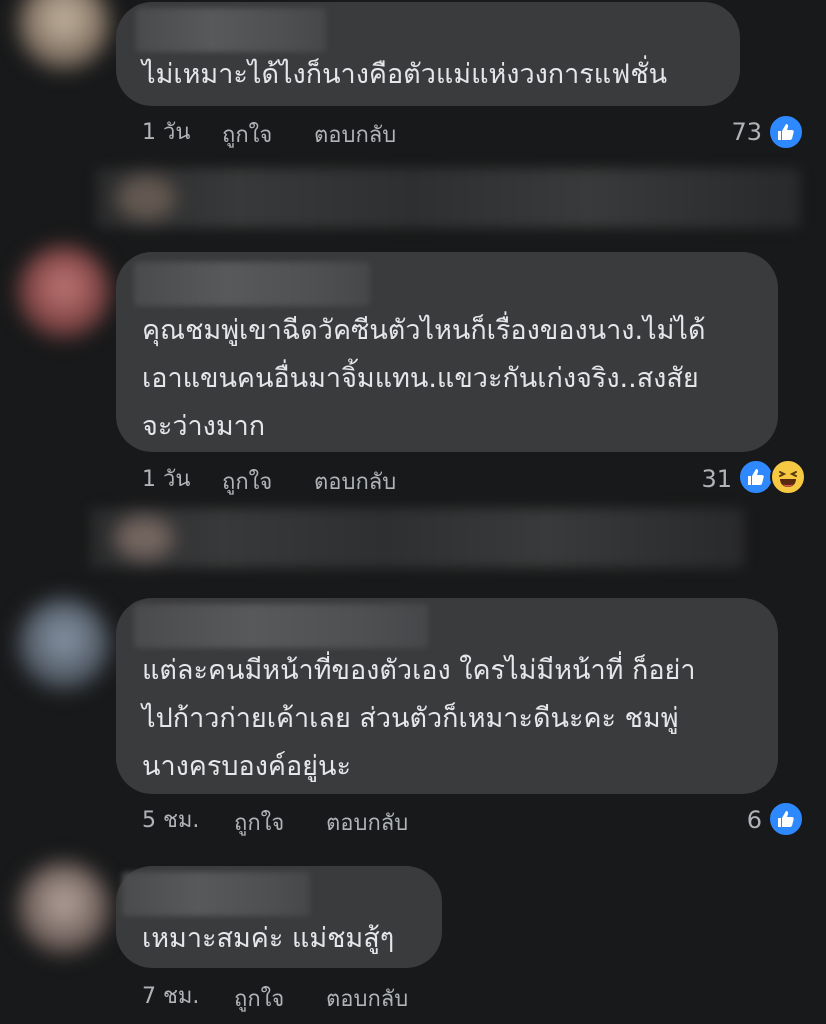 This screenshot has width=826, height=1024. What do you see at coordinates (709, 479) in the screenshot?
I see `reaction-count: 31` at bounding box center [709, 479].